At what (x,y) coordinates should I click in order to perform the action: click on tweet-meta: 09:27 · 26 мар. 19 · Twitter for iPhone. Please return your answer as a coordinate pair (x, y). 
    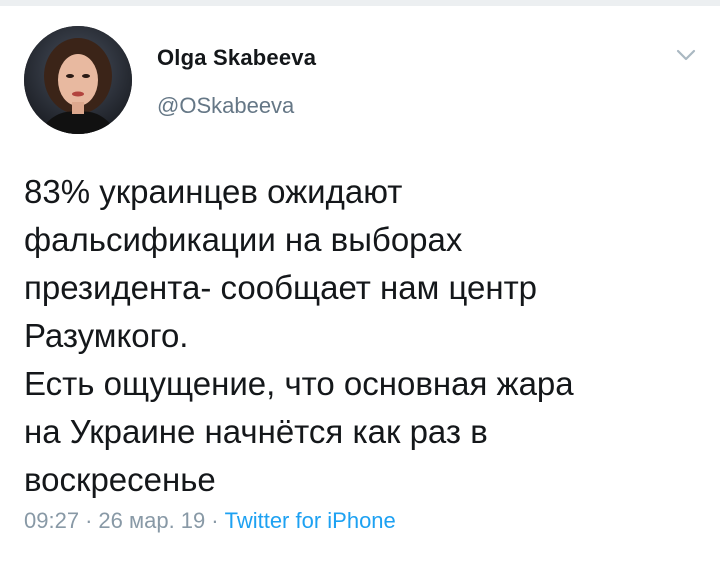
    Looking at the image, I should click on (210, 521).